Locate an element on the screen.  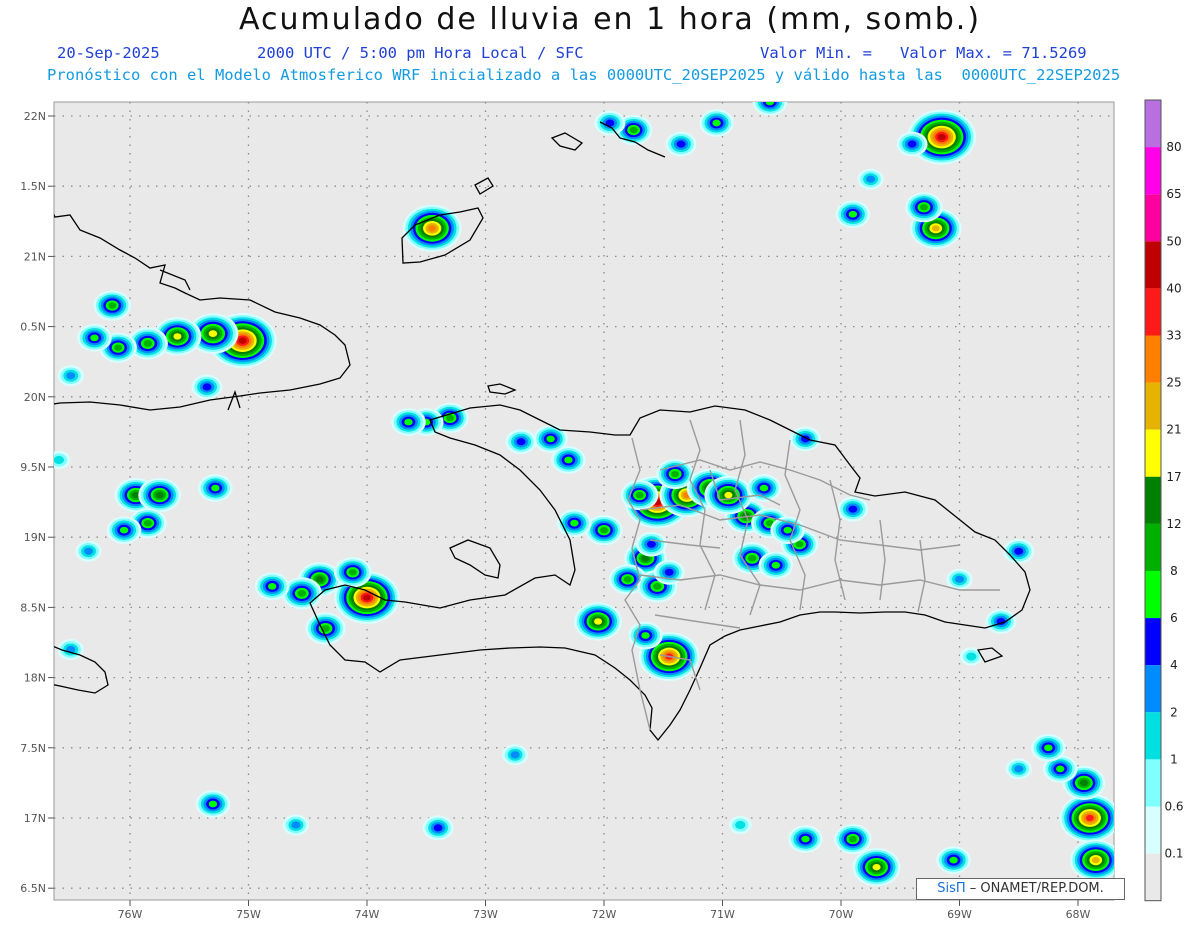
lat-tick-label: 7.5N is located at coordinates (33, 748).